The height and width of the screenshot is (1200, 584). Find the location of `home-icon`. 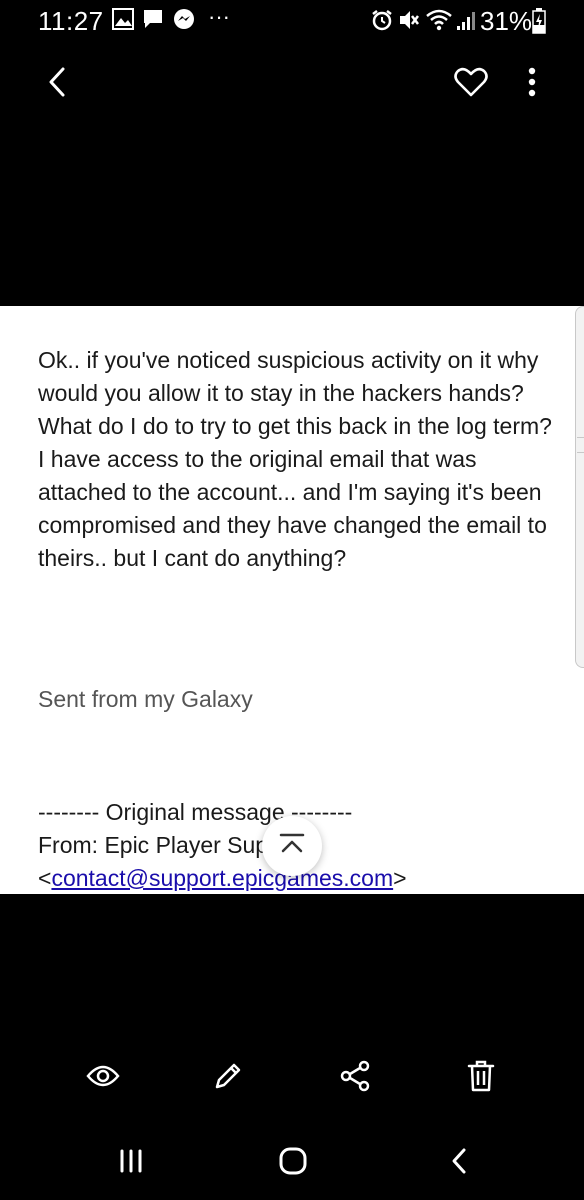

home-icon is located at coordinates (293, 1161).